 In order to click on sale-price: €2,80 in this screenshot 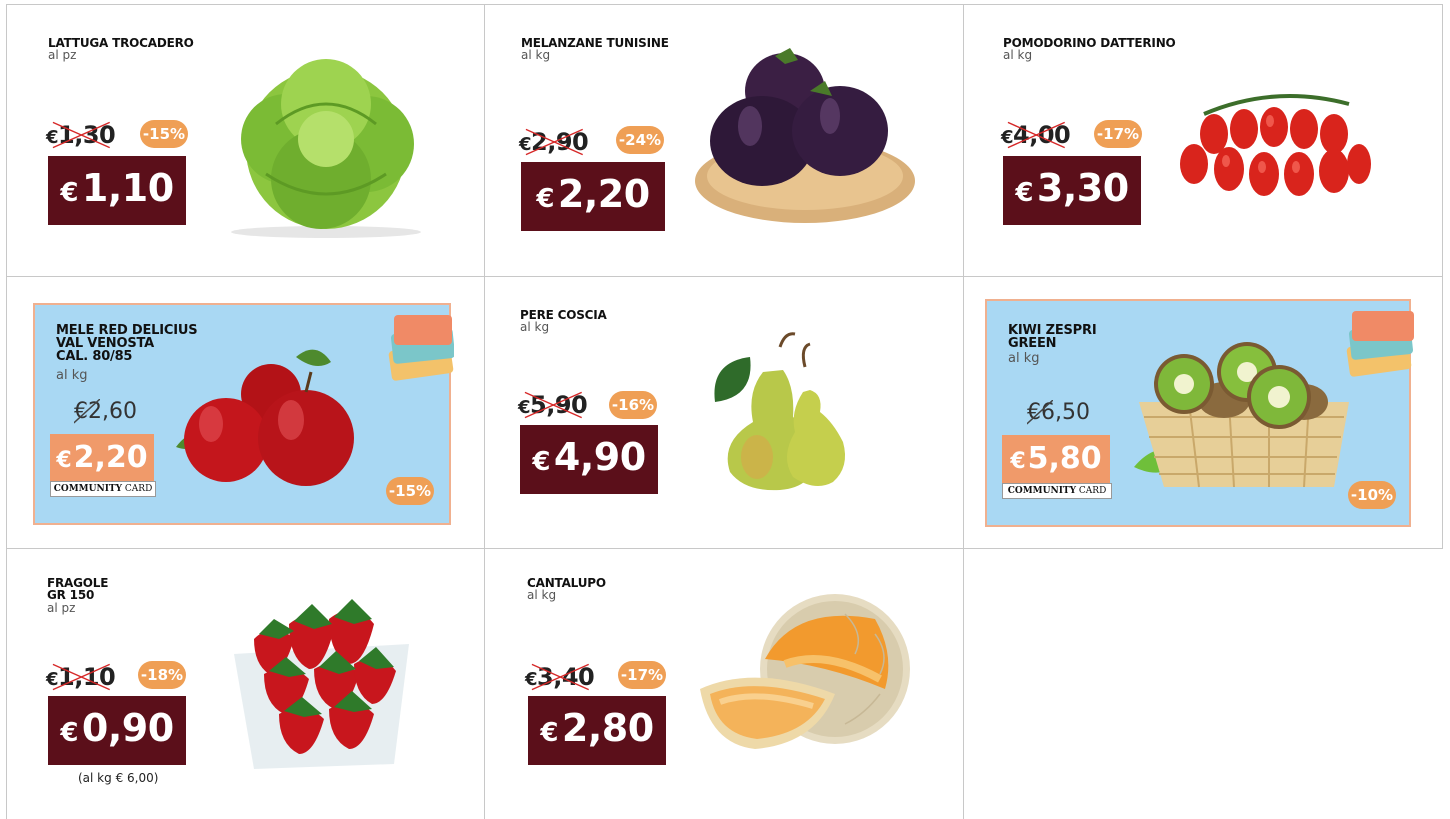, I will do `click(597, 730)`.